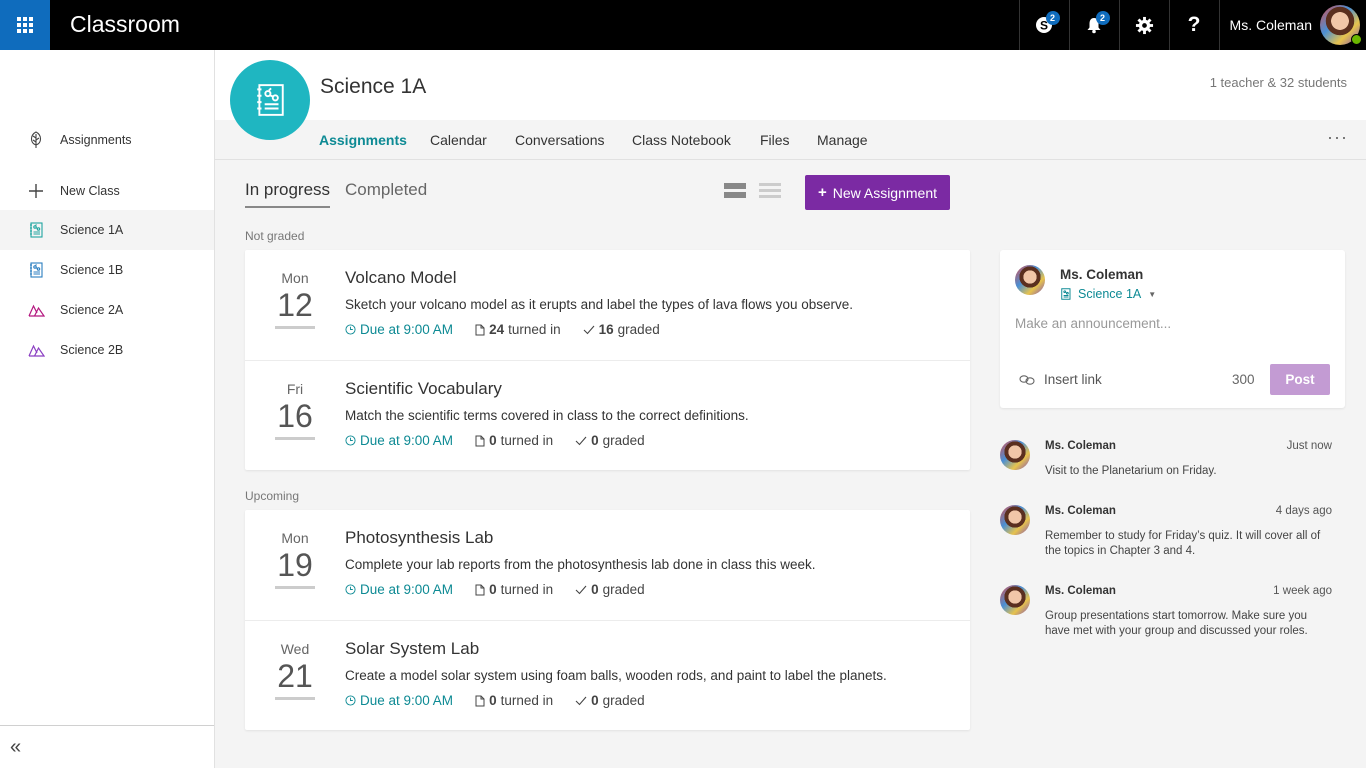 The height and width of the screenshot is (768, 1366). I want to click on due-date: Mon 19, so click(295, 559).